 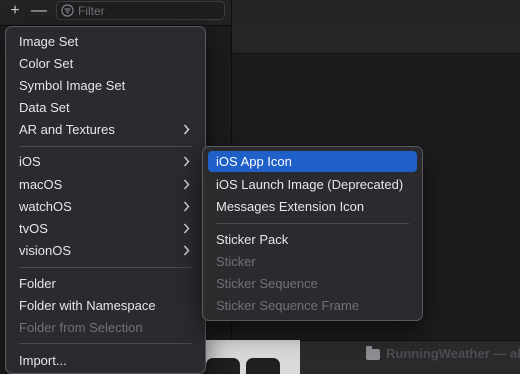 What do you see at coordinates (105, 161) in the screenshot?
I see `menu-item-ios: iOS` at bounding box center [105, 161].